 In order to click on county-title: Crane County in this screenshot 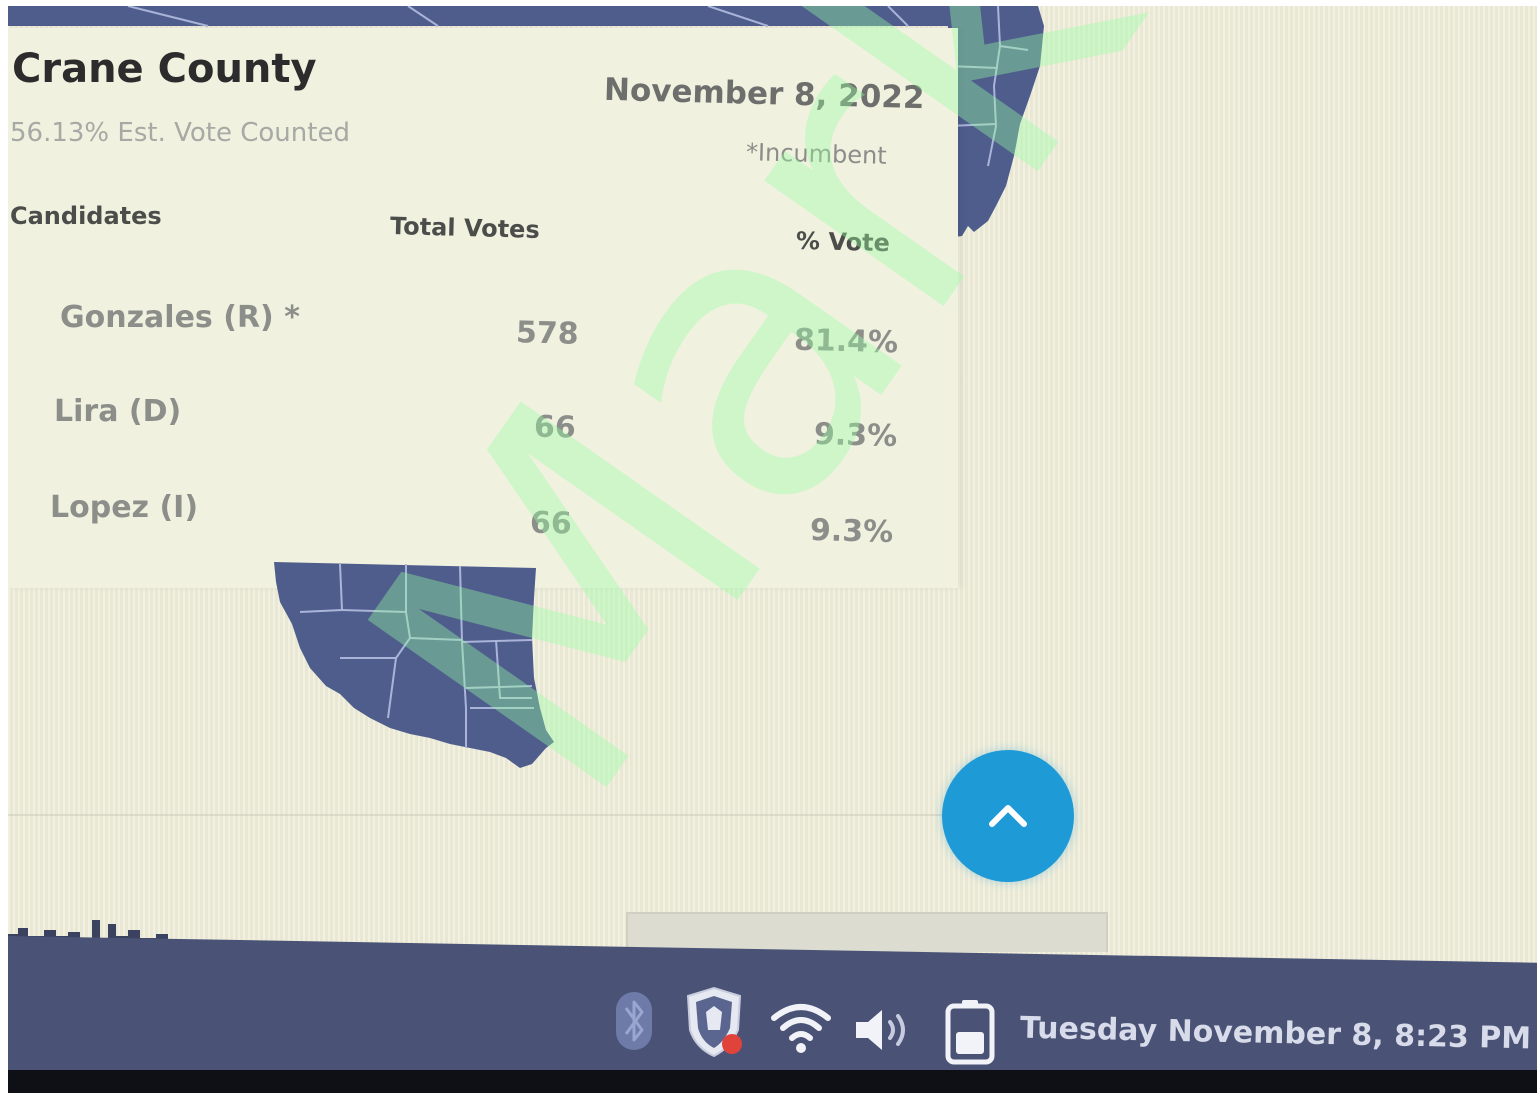, I will do `click(164, 69)`.